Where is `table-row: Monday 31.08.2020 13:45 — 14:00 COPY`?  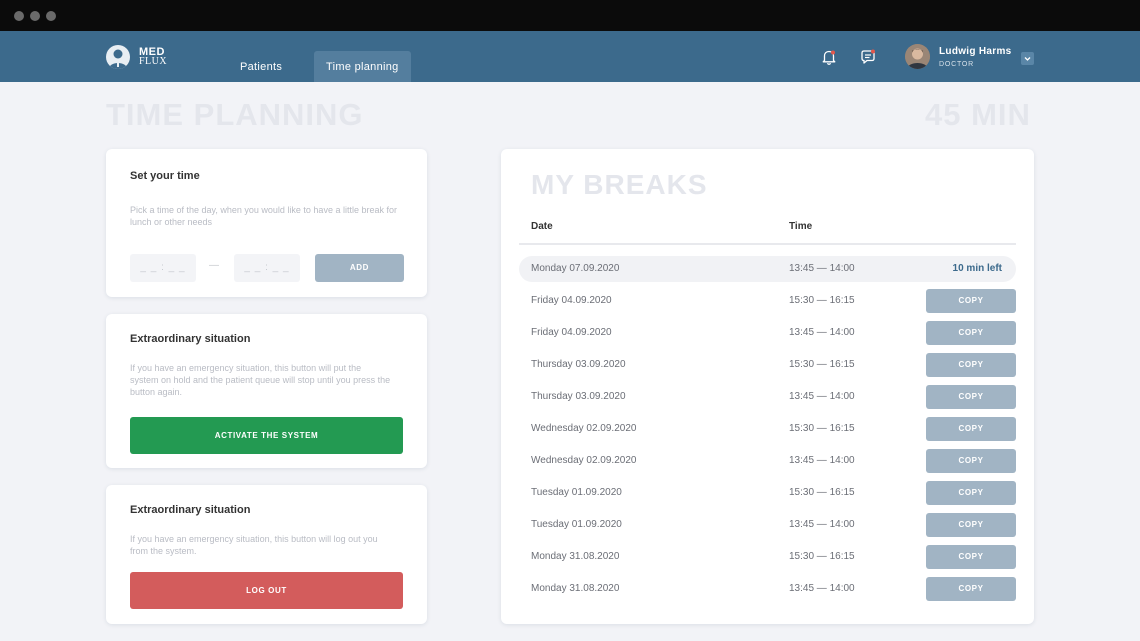
table-row: Monday 31.08.2020 13:45 — 14:00 COPY is located at coordinates (767, 589).